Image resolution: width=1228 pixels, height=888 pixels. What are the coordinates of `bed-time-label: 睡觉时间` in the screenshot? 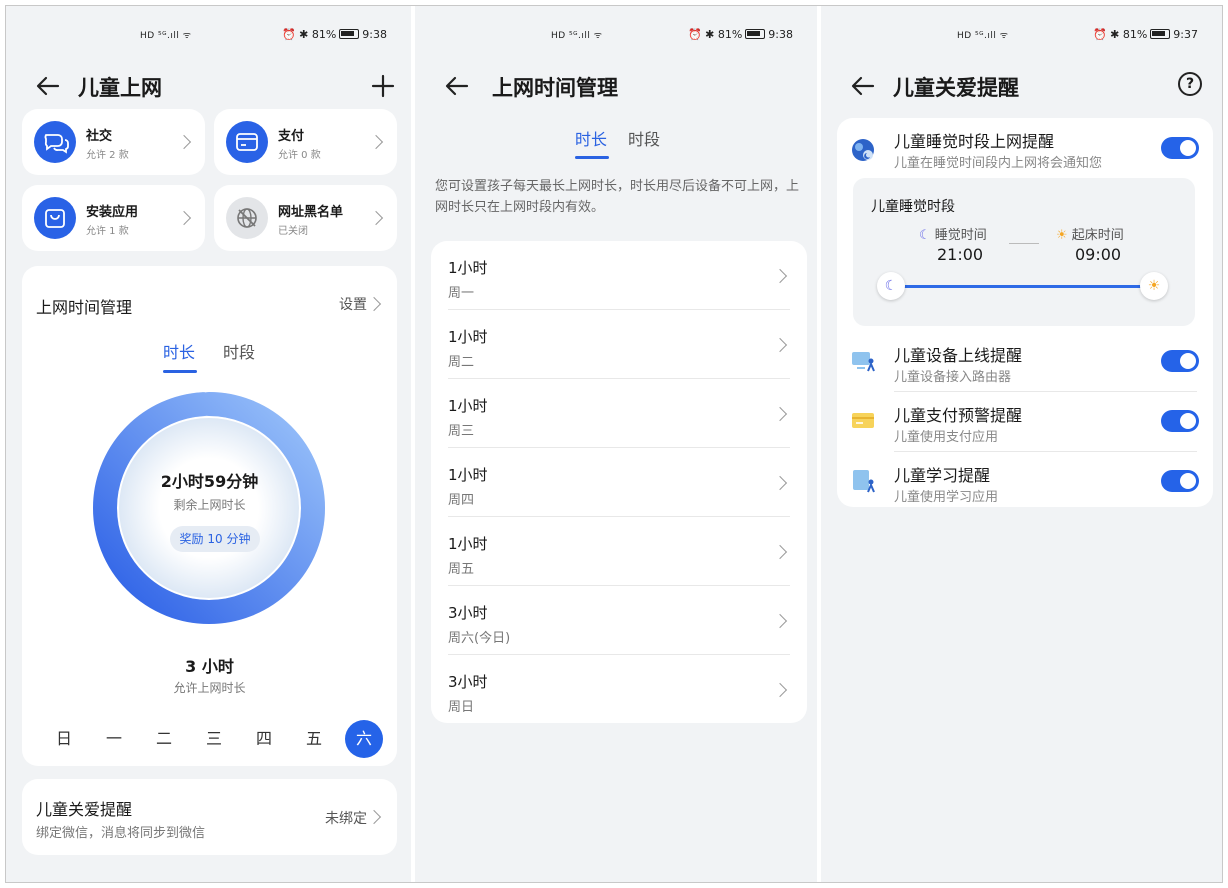 It's located at (960, 235).